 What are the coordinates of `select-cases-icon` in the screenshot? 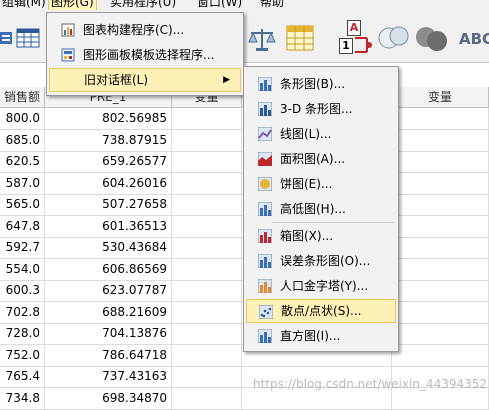 It's located at (300, 38).